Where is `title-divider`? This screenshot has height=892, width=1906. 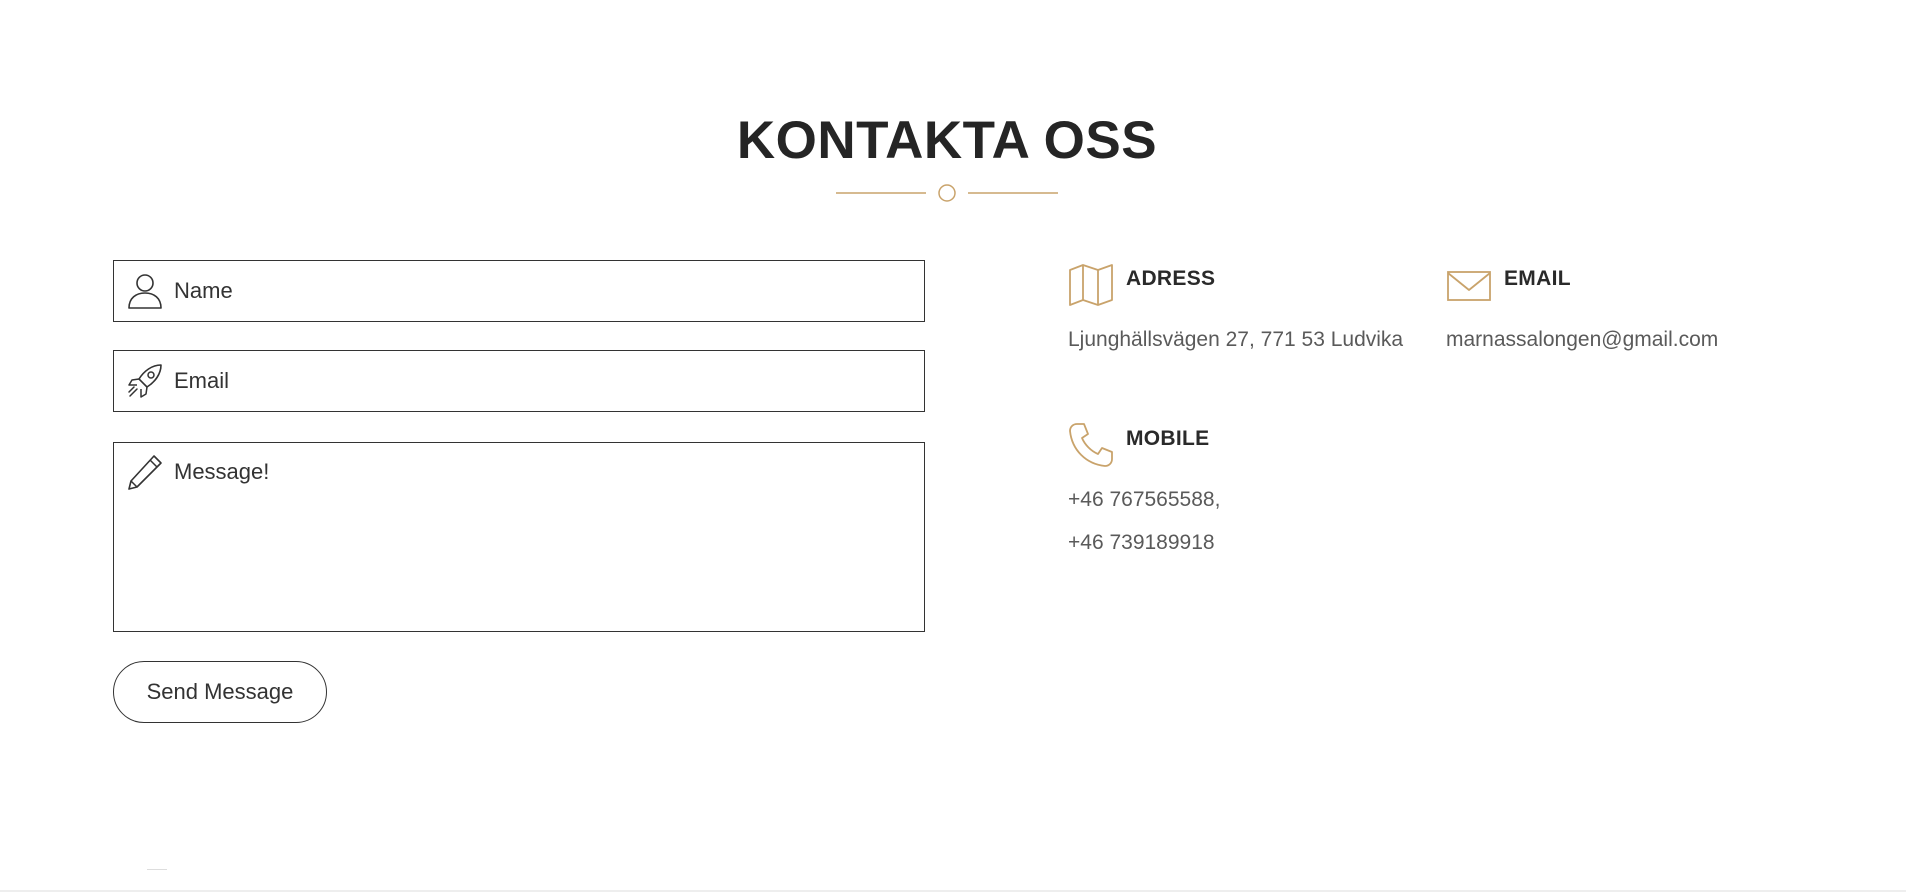
title-divider is located at coordinates (947, 193).